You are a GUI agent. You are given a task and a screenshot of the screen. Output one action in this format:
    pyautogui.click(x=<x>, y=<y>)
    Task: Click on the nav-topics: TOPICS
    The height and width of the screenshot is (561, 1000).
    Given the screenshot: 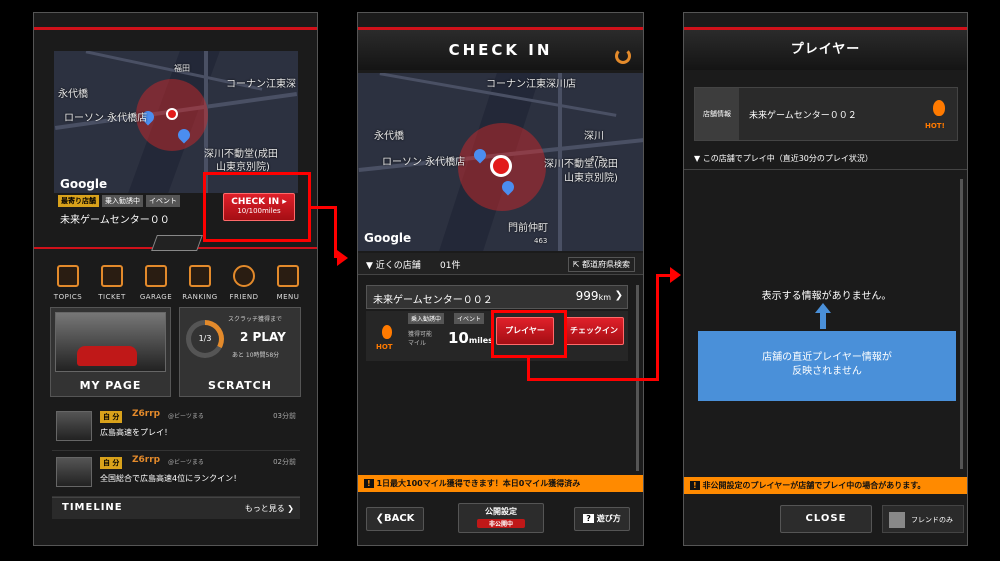 What is the action you would take?
    pyautogui.click(x=68, y=283)
    